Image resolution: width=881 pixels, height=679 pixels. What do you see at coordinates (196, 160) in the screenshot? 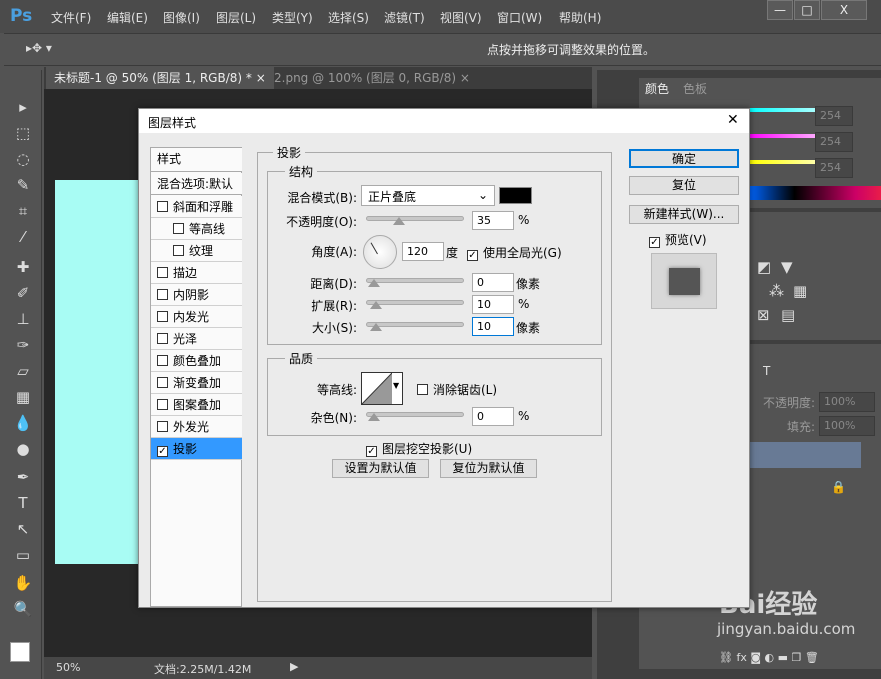
I see `styles-header: 样式` at bounding box center [196, 160].